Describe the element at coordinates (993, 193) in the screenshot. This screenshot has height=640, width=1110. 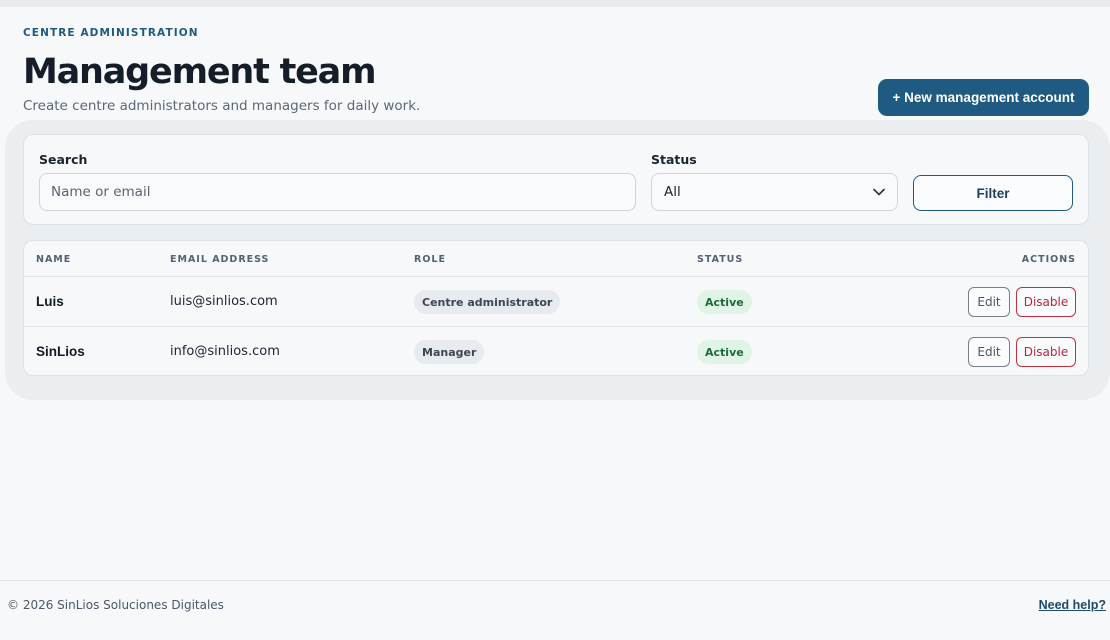
I see `filter-button: Filter` at that location.